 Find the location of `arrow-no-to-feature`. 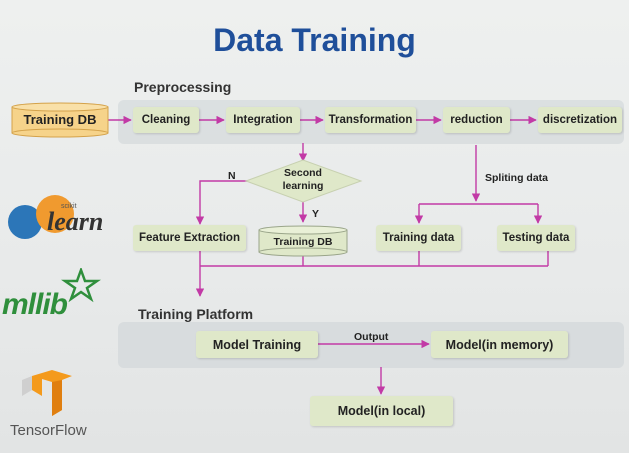

arrow-no-to-feature is located at coordinates (221, 202).